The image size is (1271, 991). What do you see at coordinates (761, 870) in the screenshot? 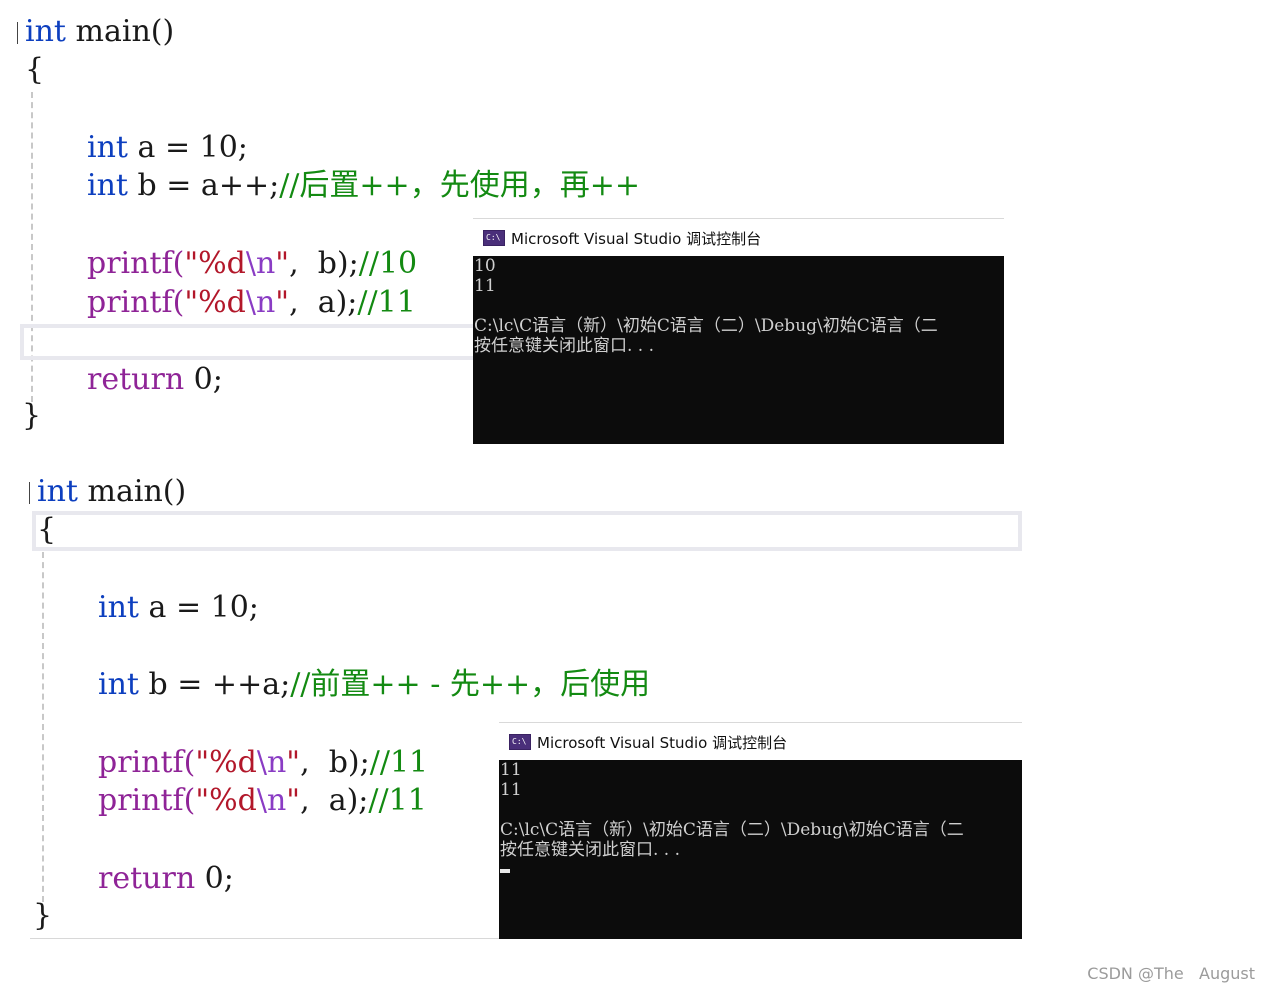
I see `console-cursor-line` at bounding box center [761, 870].